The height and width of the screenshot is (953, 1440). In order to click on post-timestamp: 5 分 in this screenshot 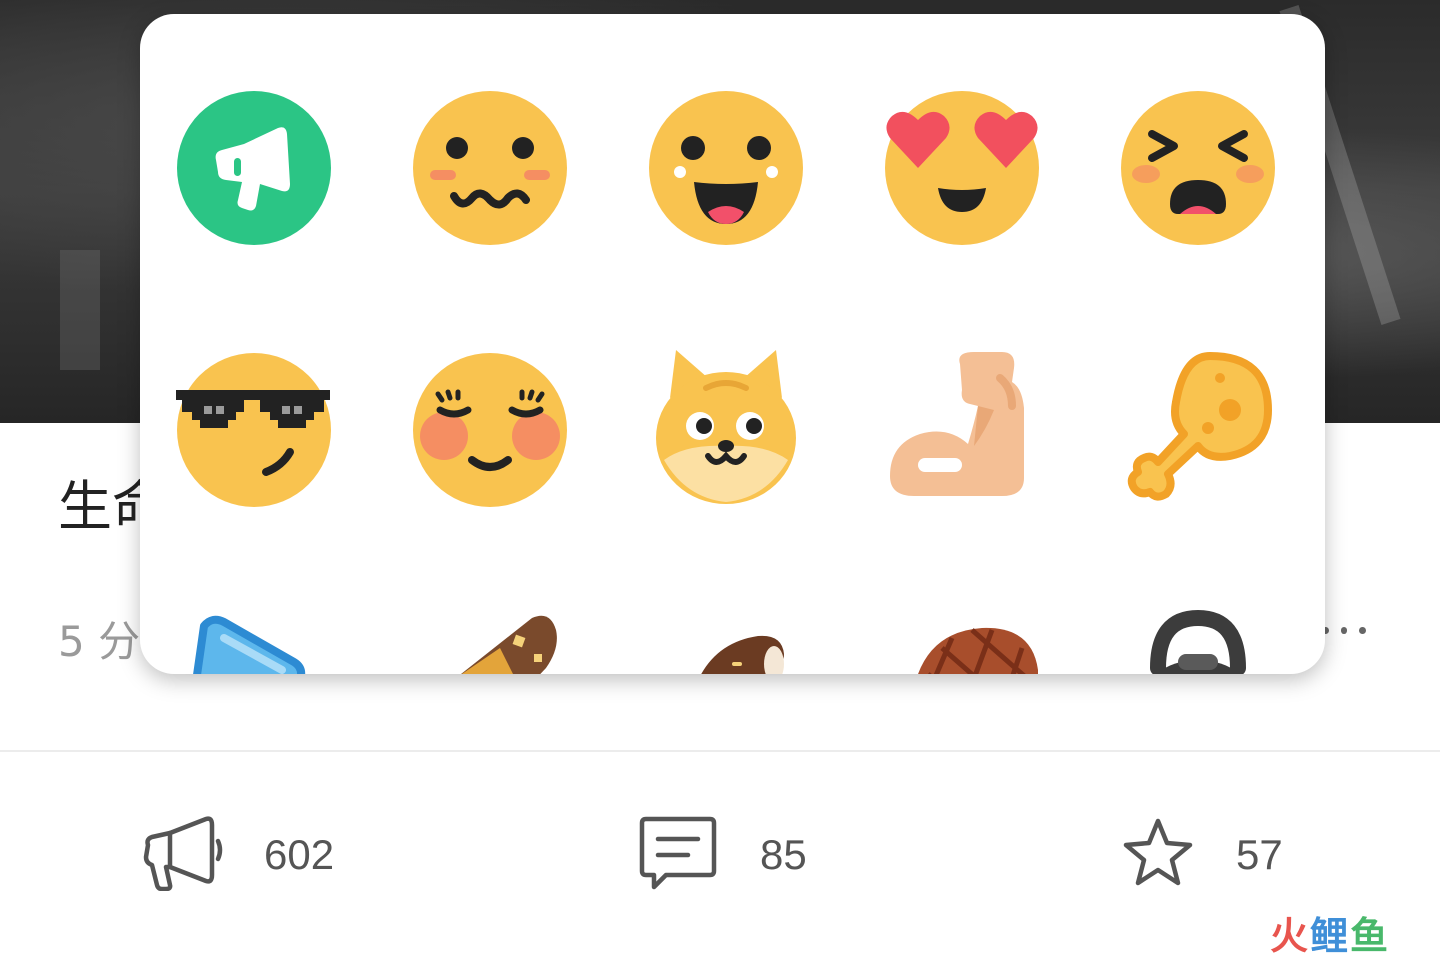, I will do `click(99, 641)`.